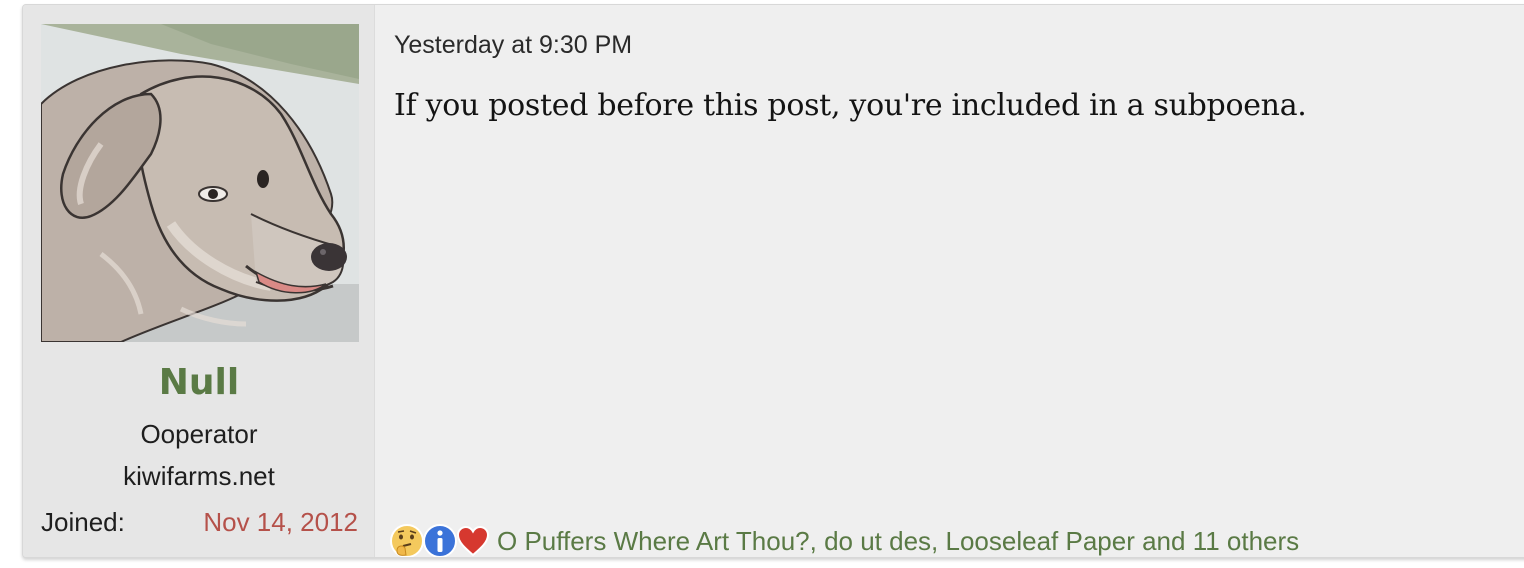 The width and height of the screenshot is (1524, 568). Describe the element at coordinates (280, 522) in the screenshot. I see `joined-date: Nov 14, 2012` at that location.